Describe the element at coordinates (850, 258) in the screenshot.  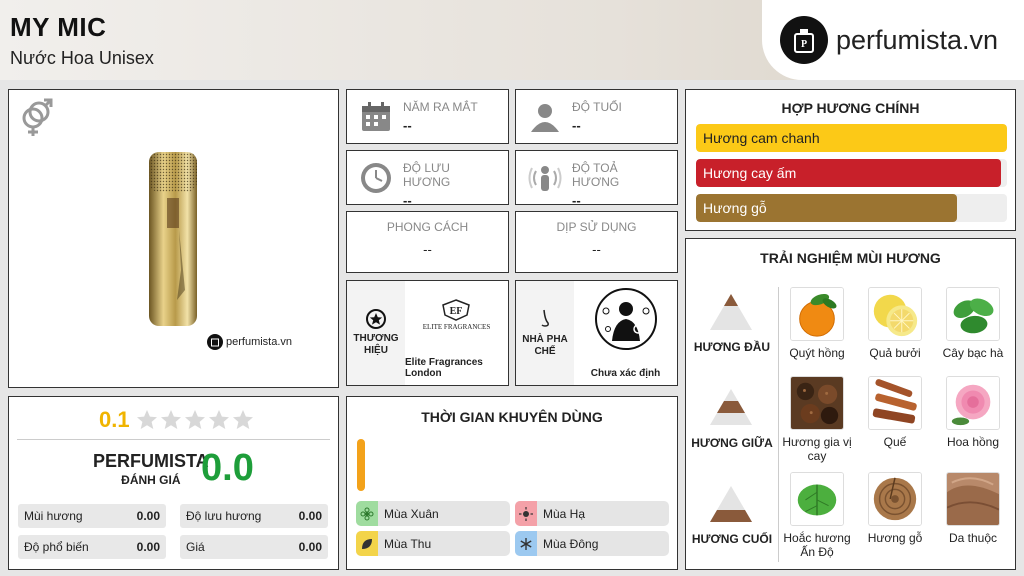
I see `notes-title: TRẢI NGHIỆM MÙI HƯƠNG` at that location.